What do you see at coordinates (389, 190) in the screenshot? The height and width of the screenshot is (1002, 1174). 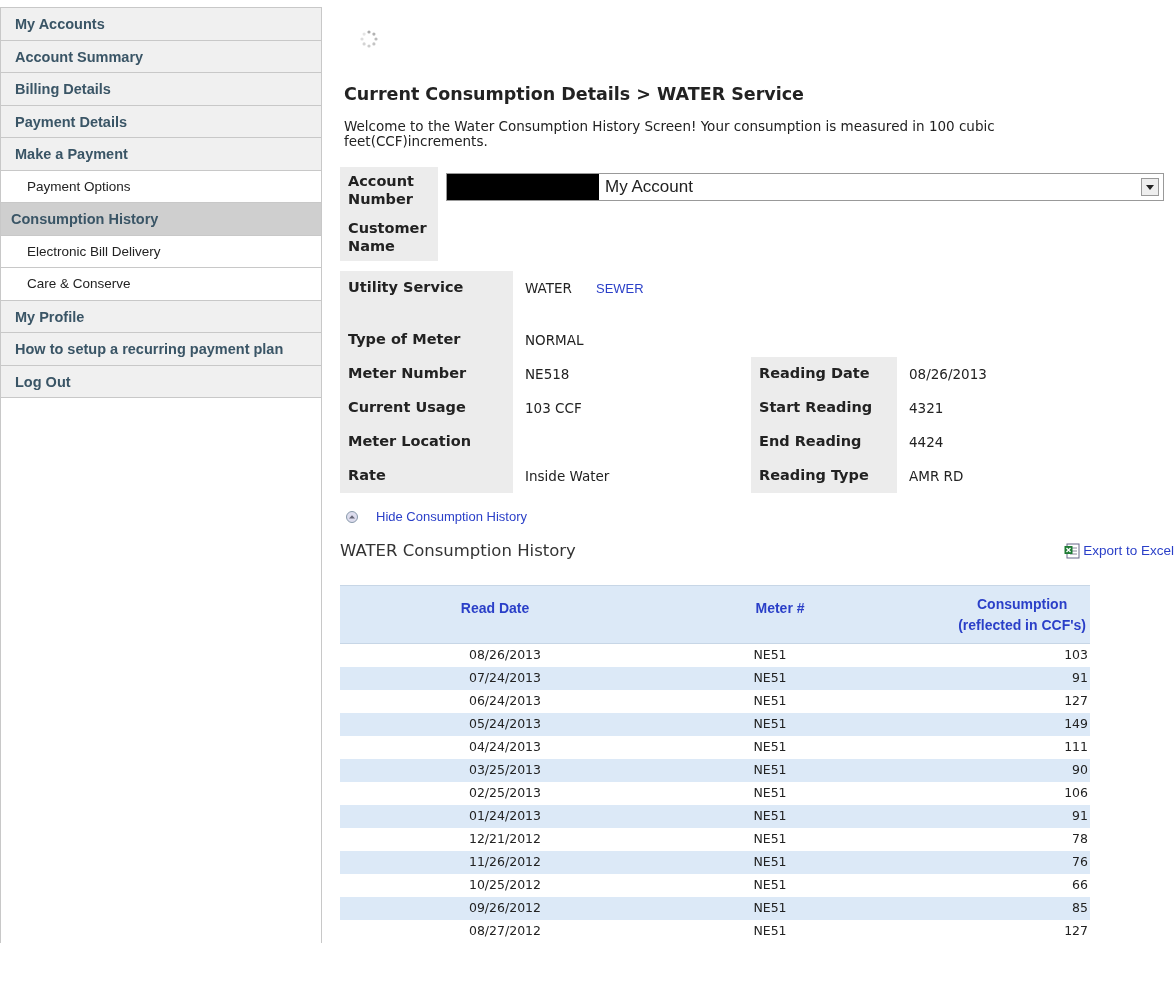 I see `field-label: Account Number` at bounding box center [389, 190].